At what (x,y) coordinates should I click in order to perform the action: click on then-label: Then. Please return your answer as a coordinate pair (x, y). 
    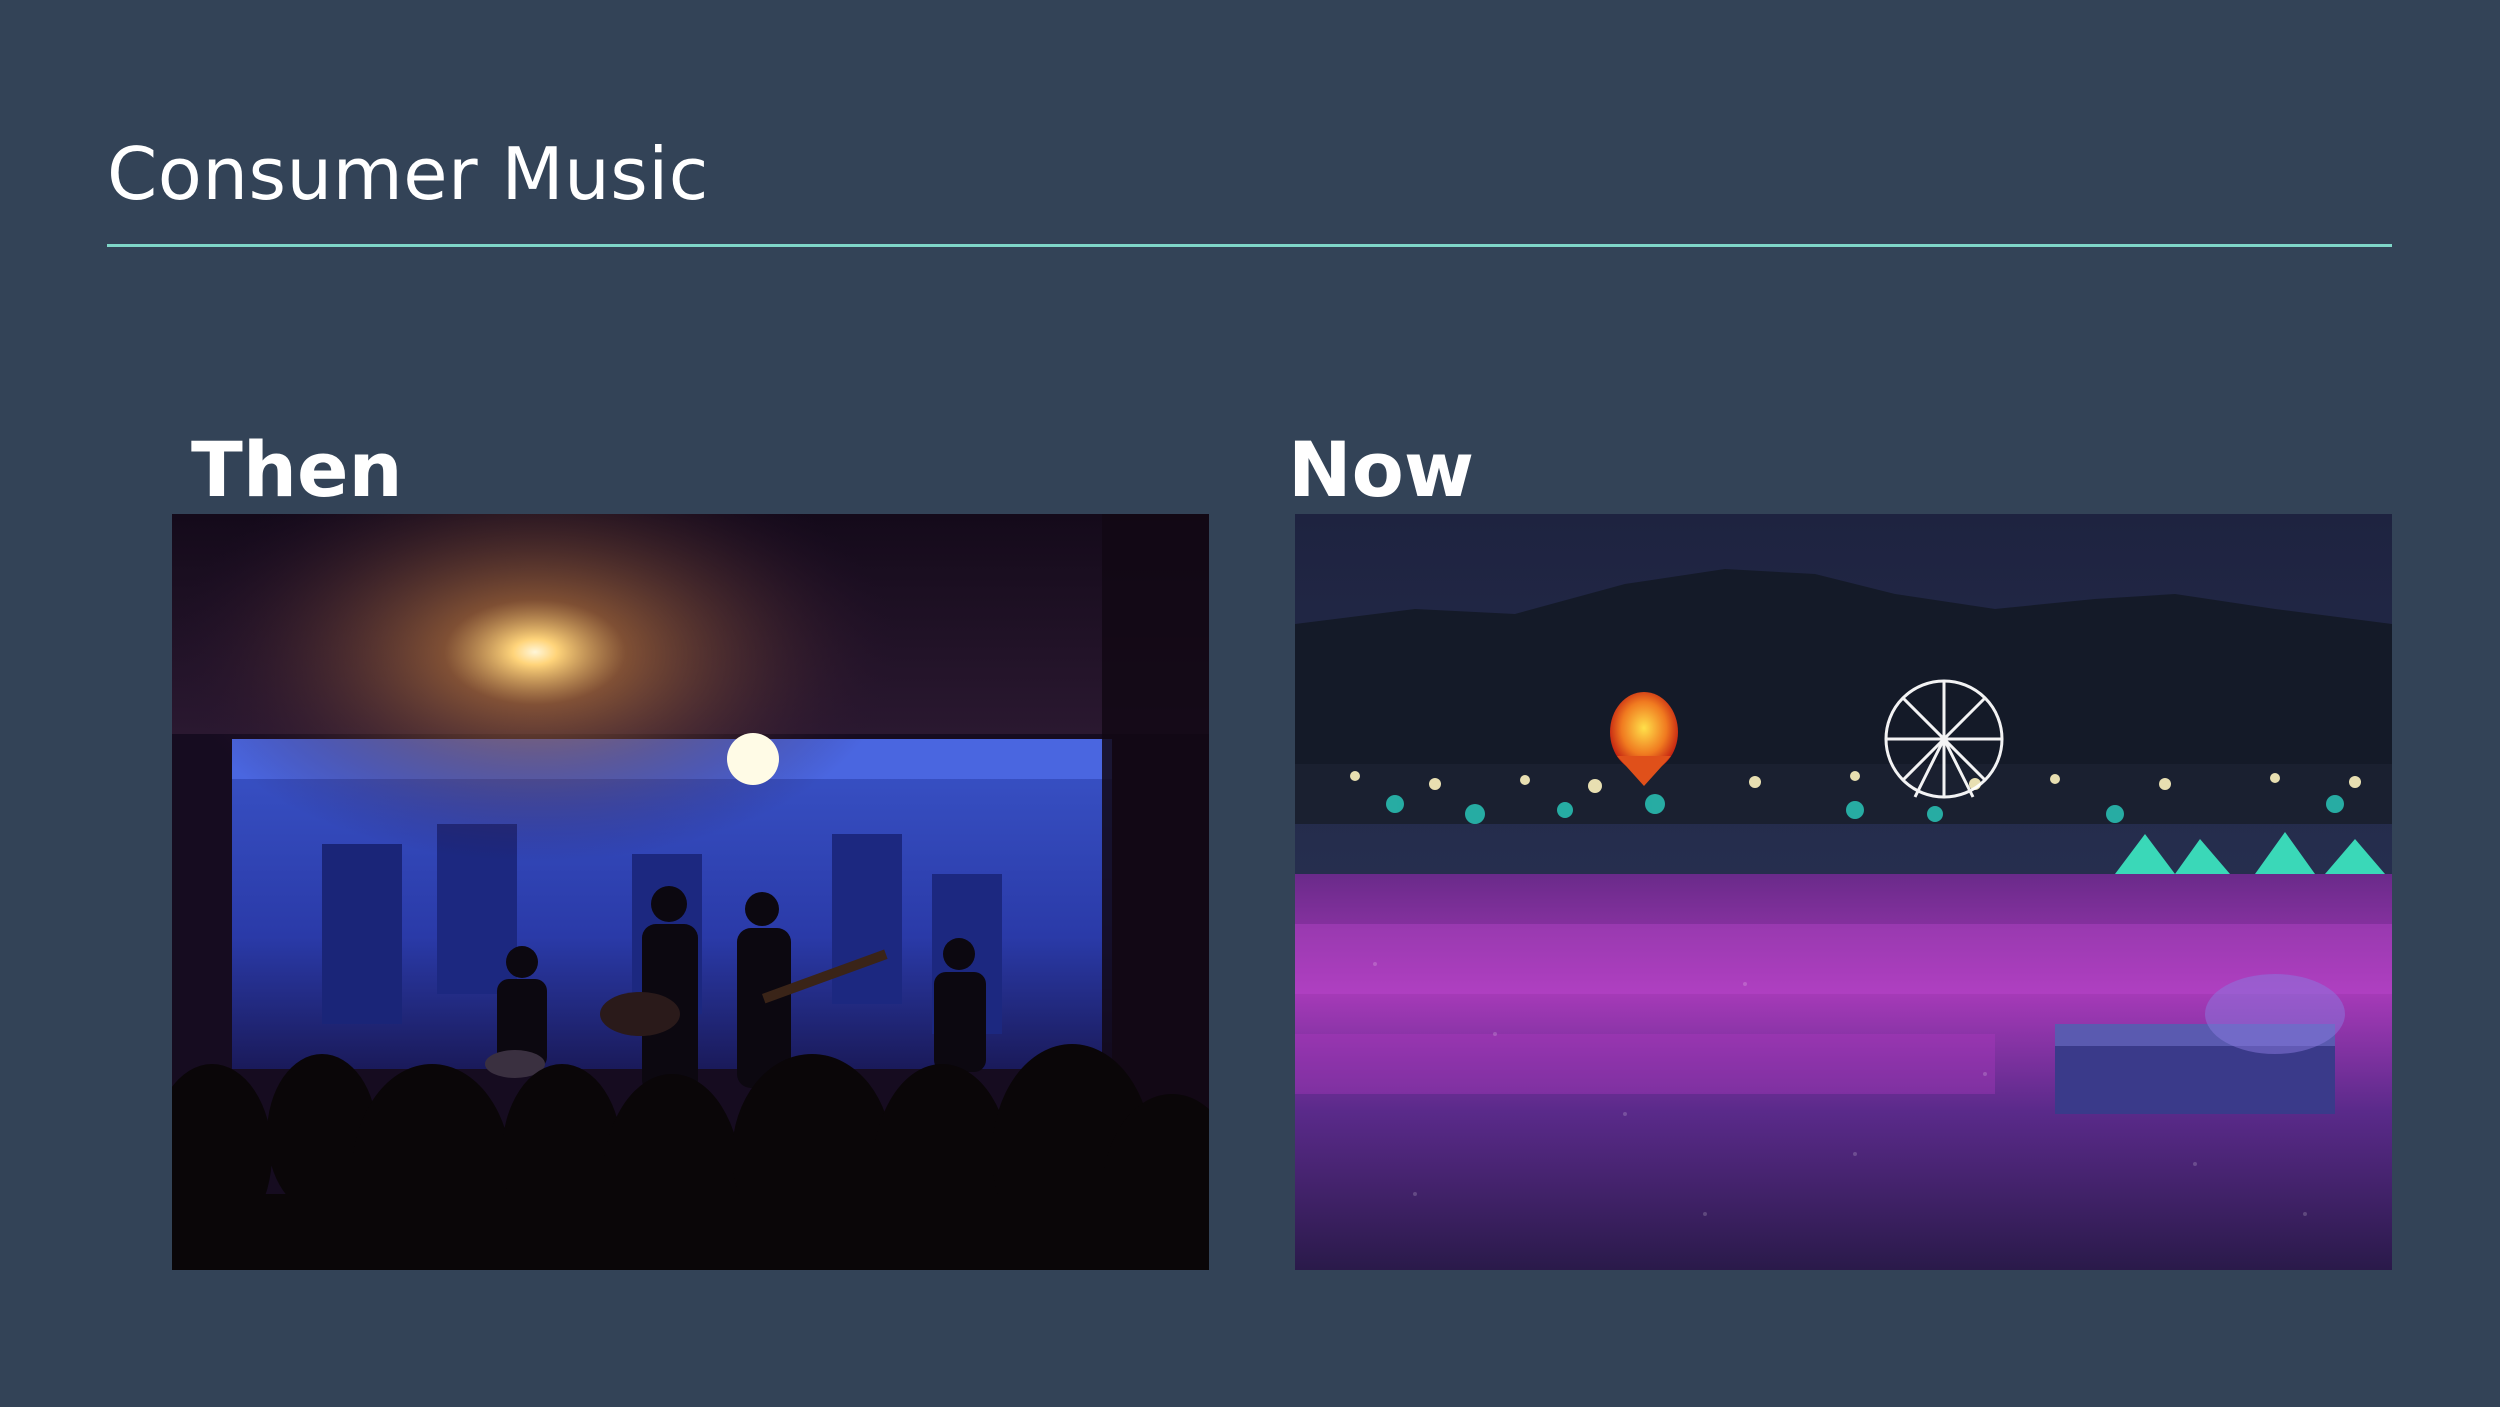
    Looking at the image, I should click on (297, 469).